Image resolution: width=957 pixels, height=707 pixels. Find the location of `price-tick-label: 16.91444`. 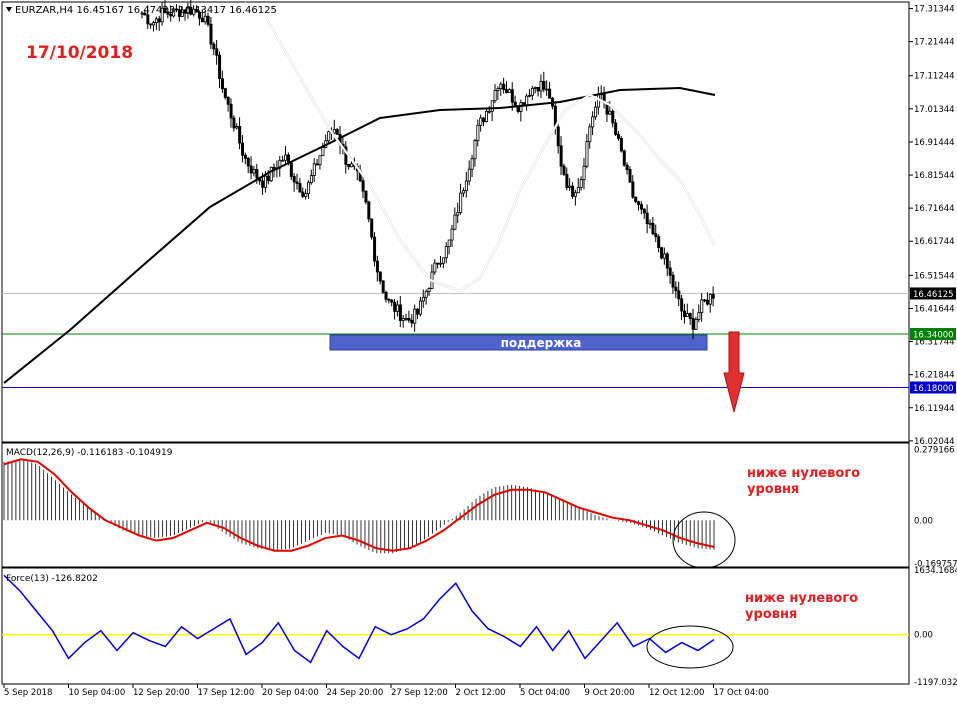

price-tick-label: 16.91444 is located at coordinates (934, 143).